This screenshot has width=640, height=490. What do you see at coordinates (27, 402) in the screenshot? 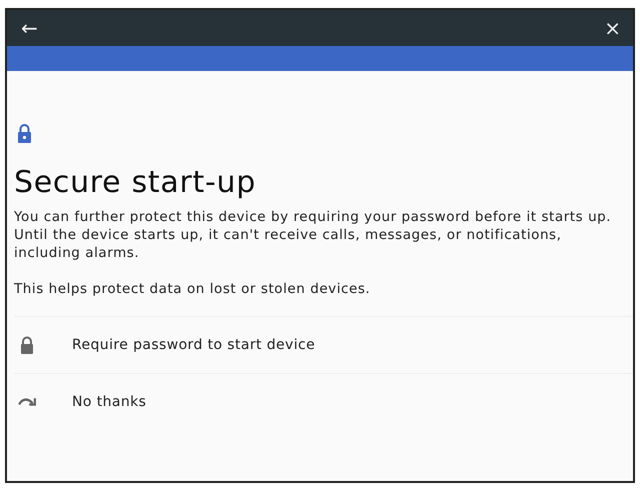
I see `skip-arrow-icon` at bounding box center [27, 402].